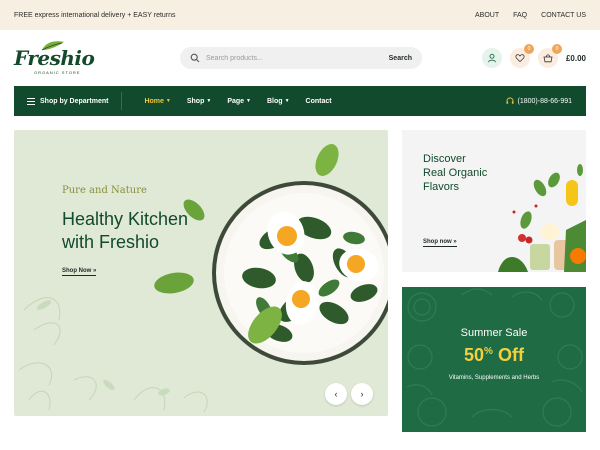 The width and height of the screenshot is (600, 450). I want to click on phone-number: (1800)-88-66-991, so click(544, 101).